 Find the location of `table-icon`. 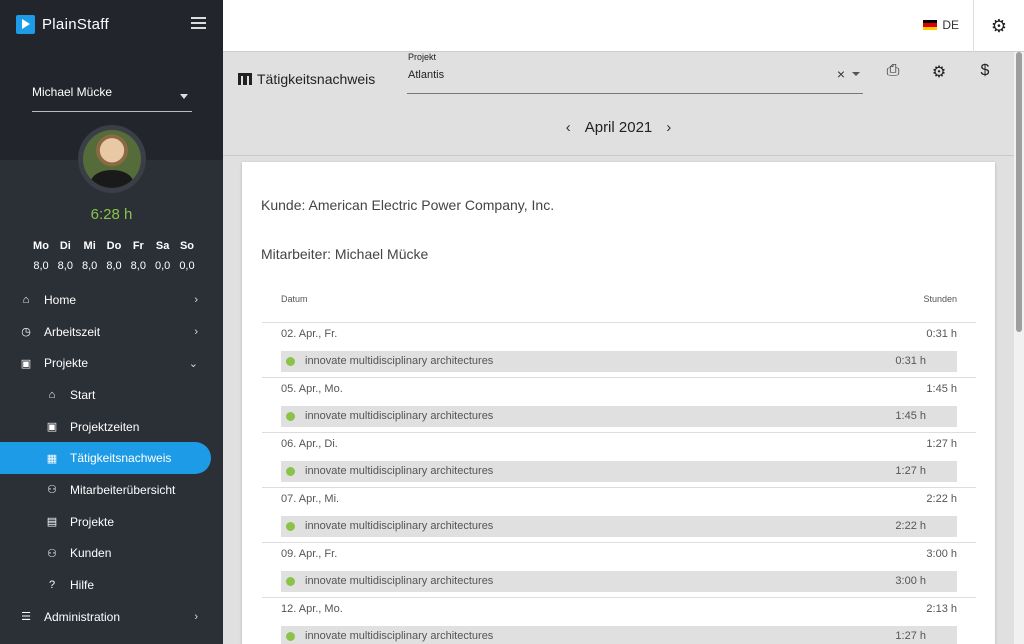

table-icon is located at coordinates (245, 79).